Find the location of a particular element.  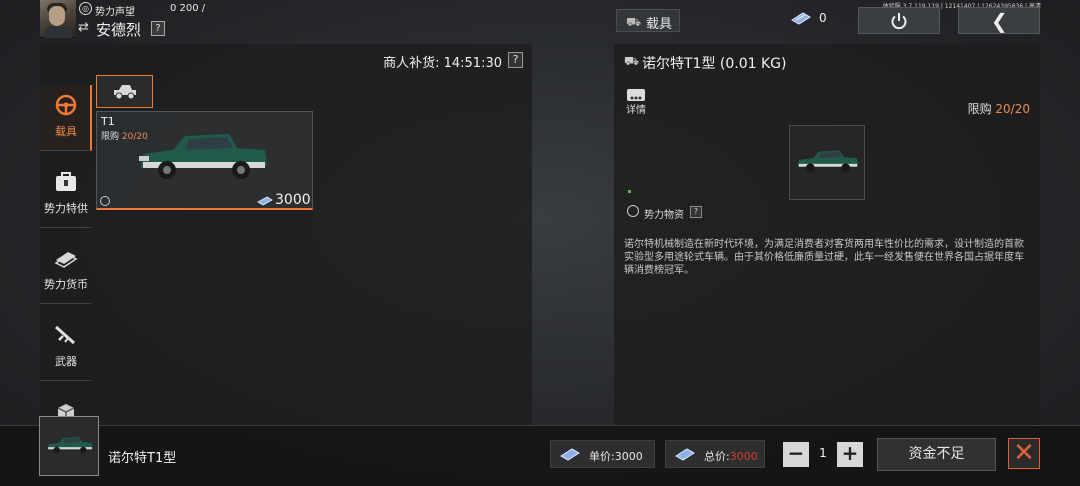

category-label: 武器 is located at coordinates (66, 361).